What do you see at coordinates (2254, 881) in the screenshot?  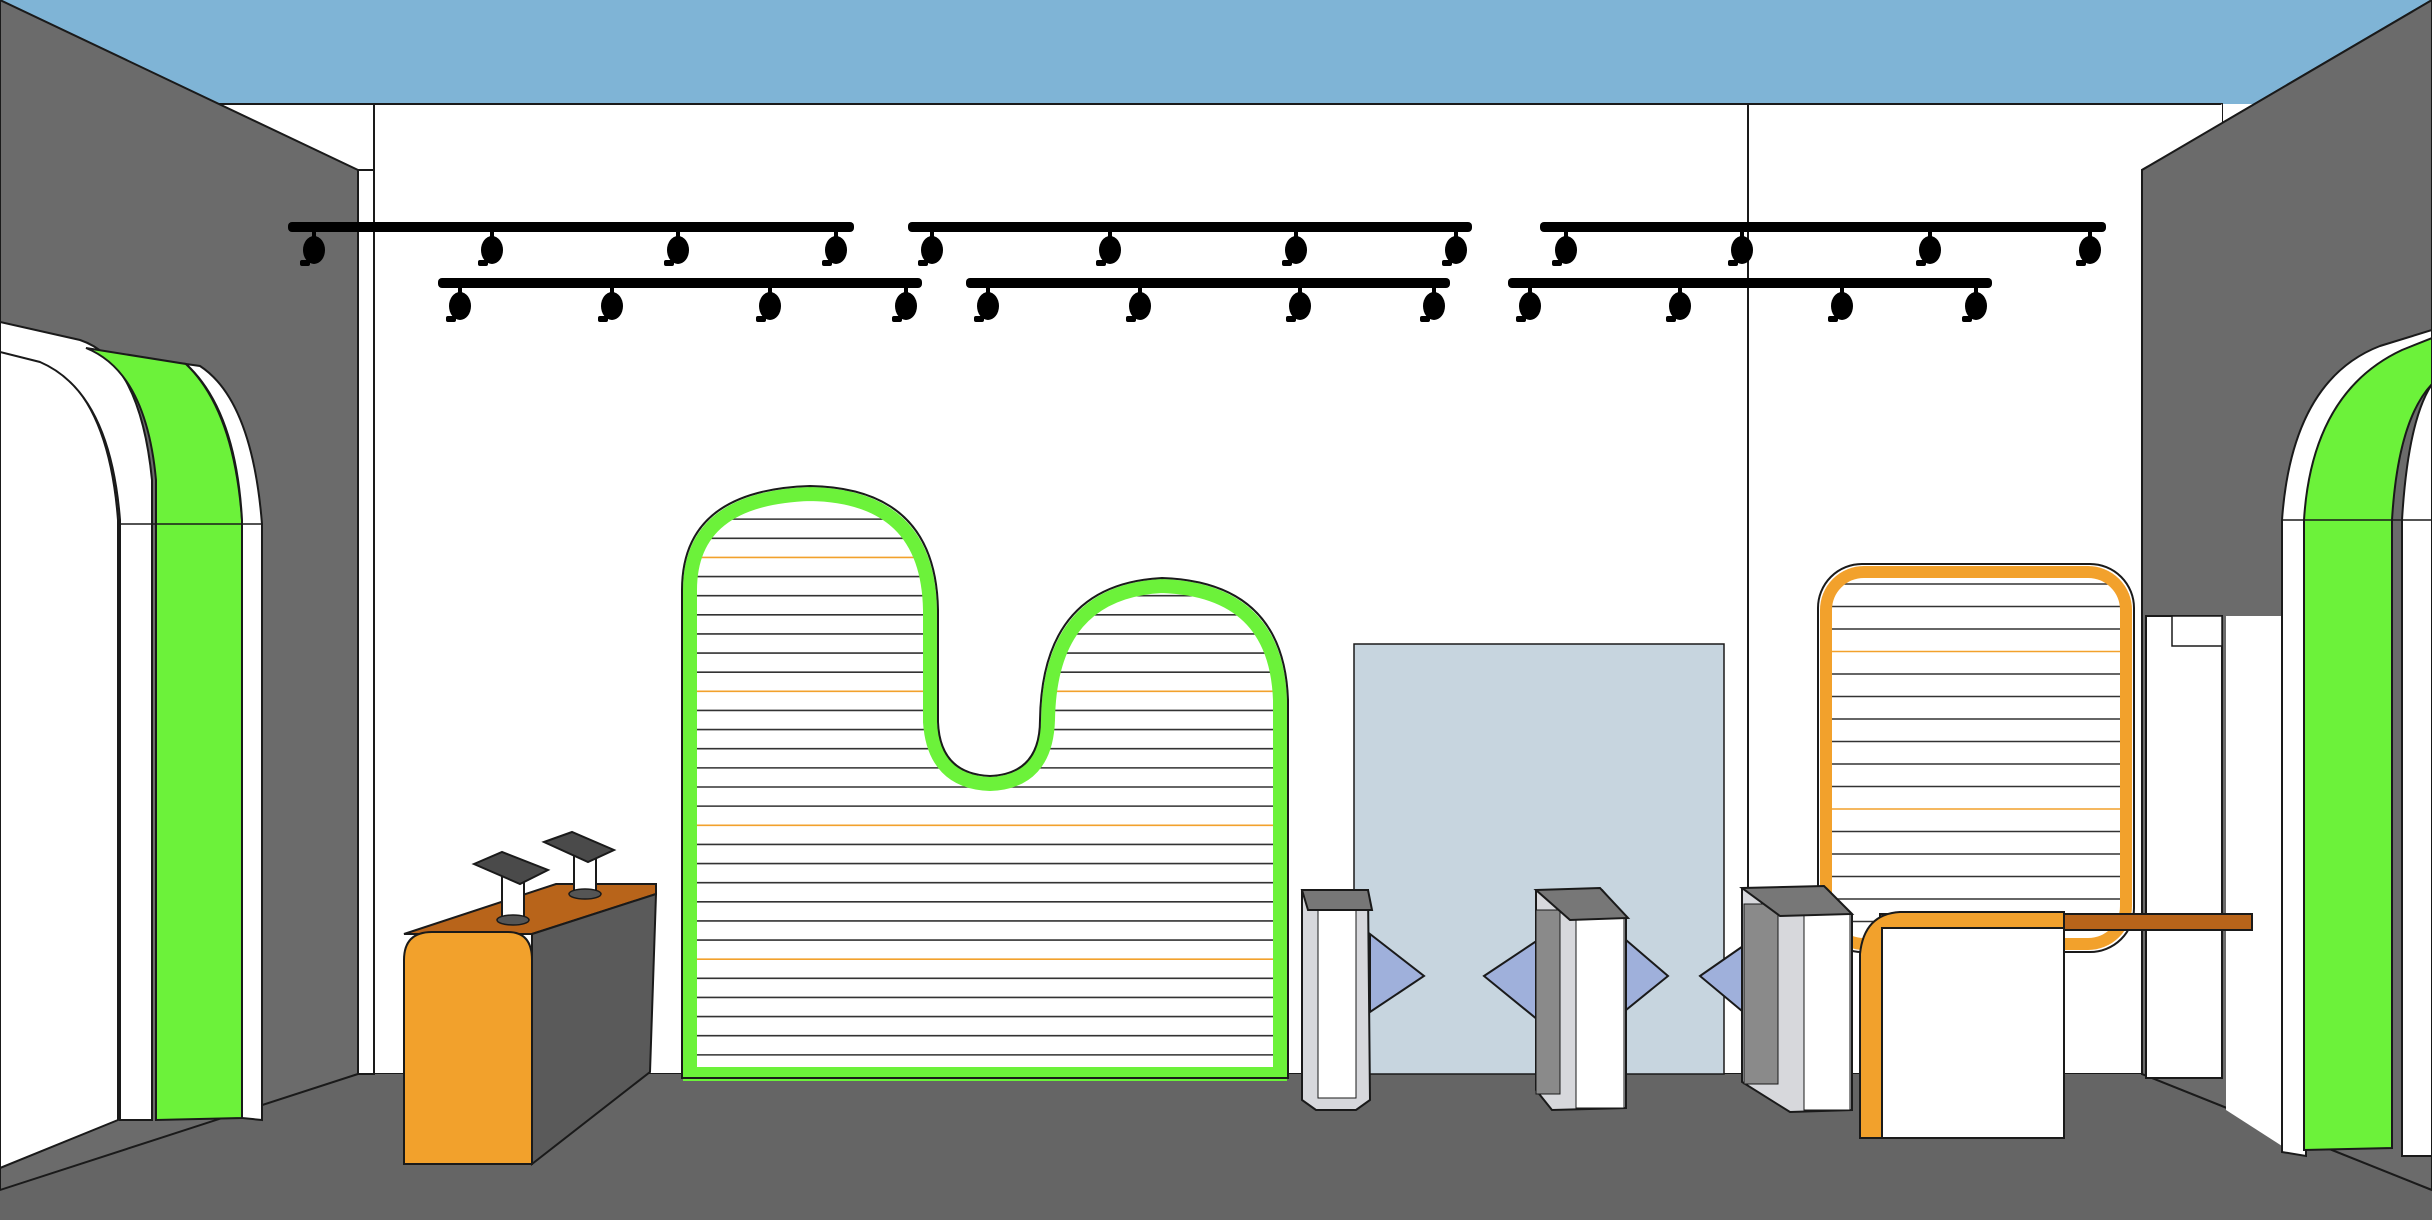 I see `right-door-jamb` at bounding box center [2254, 881].